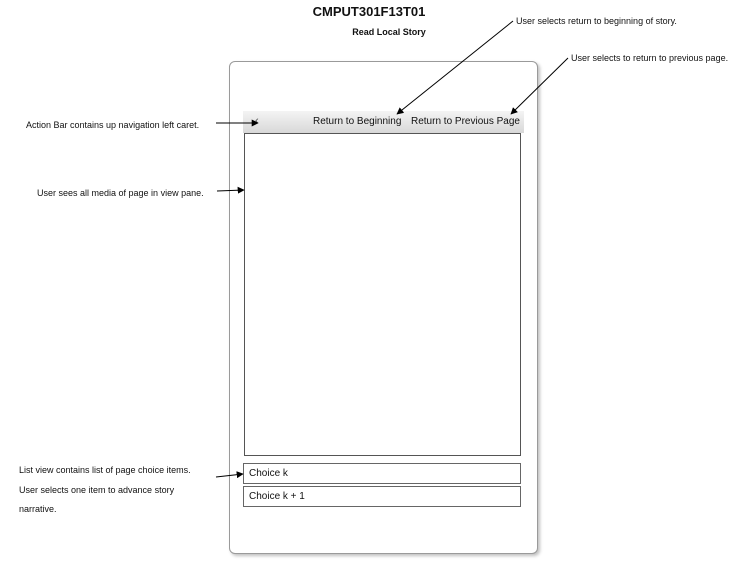 The height and width of the screenshot is (574, 738). Describe the element at coordinates (455, 67) in the screenshot. I see `arrow-return-beginning` at that location.